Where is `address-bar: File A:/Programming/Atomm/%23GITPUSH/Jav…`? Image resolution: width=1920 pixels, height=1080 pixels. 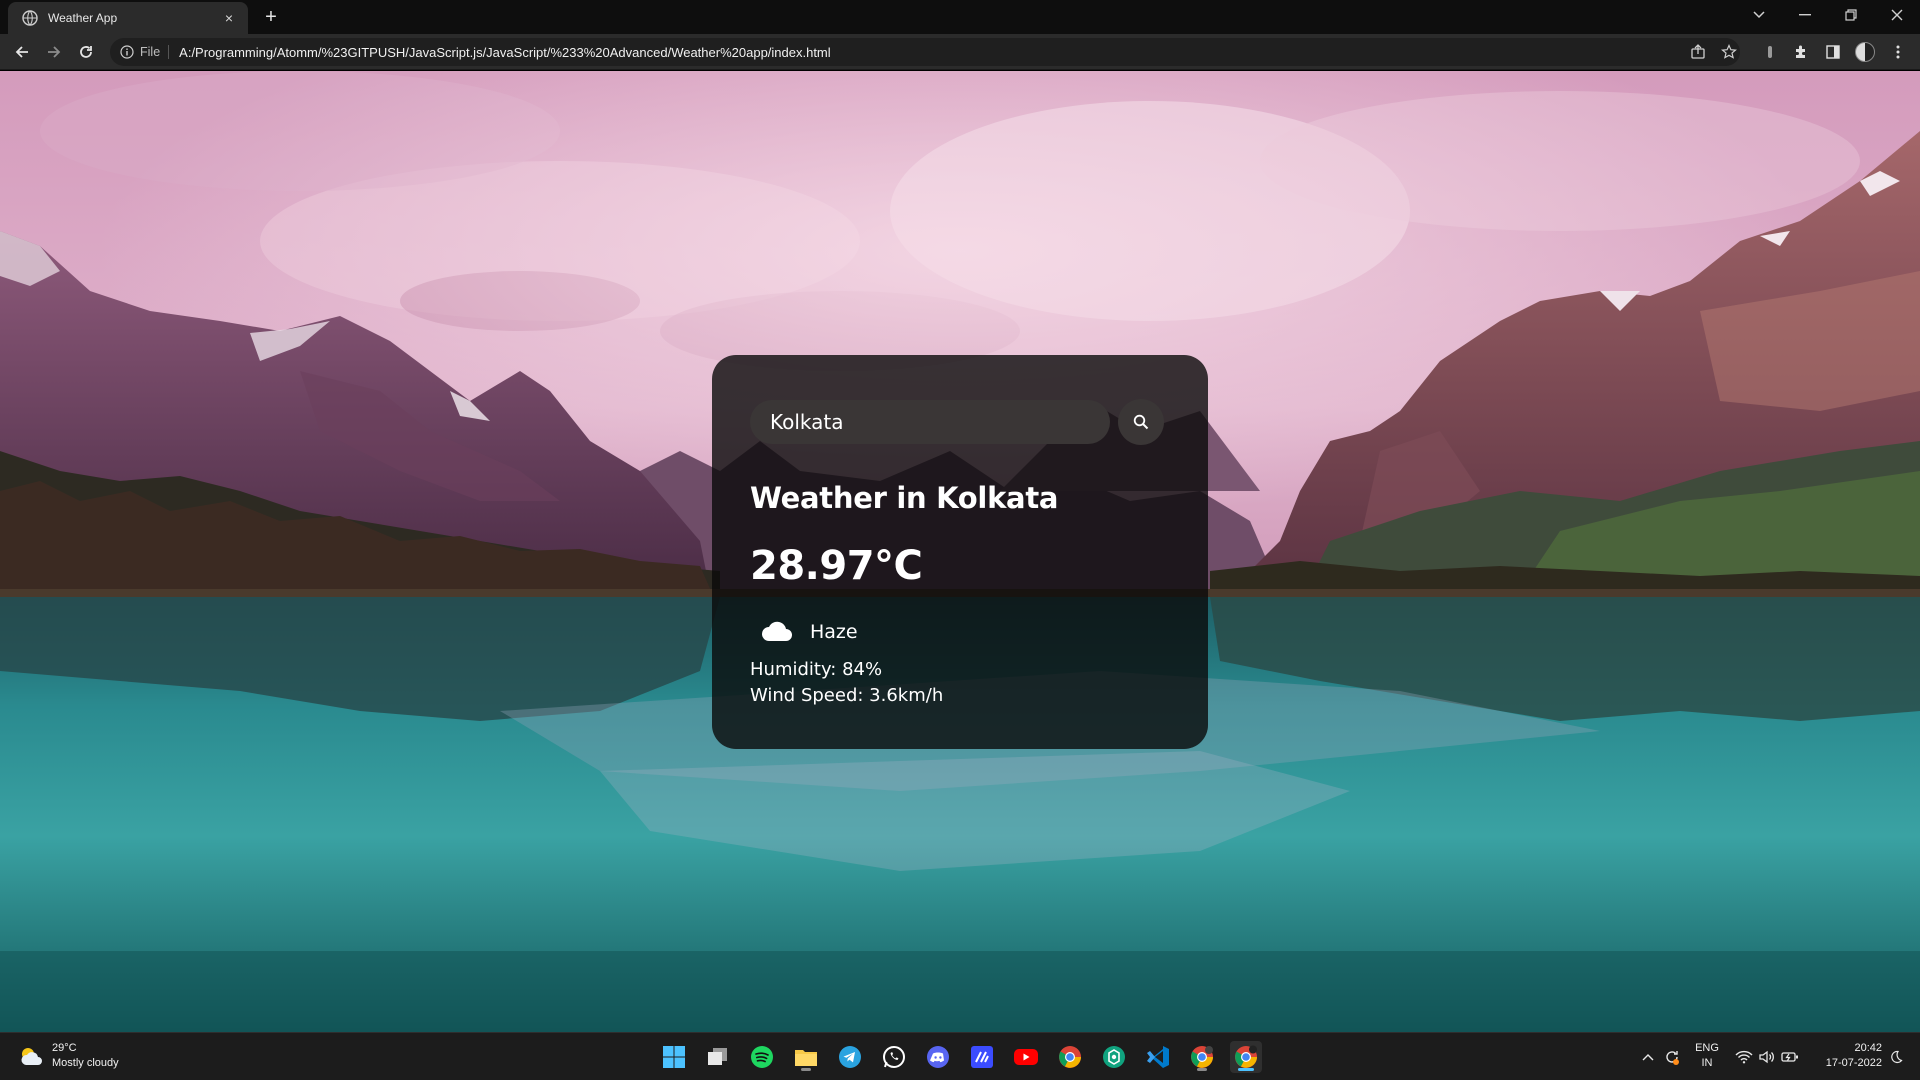
address-bar: File A:/Programming/Atomm/%23GITPUSH/Jav… is located at coordinates (925, 52).